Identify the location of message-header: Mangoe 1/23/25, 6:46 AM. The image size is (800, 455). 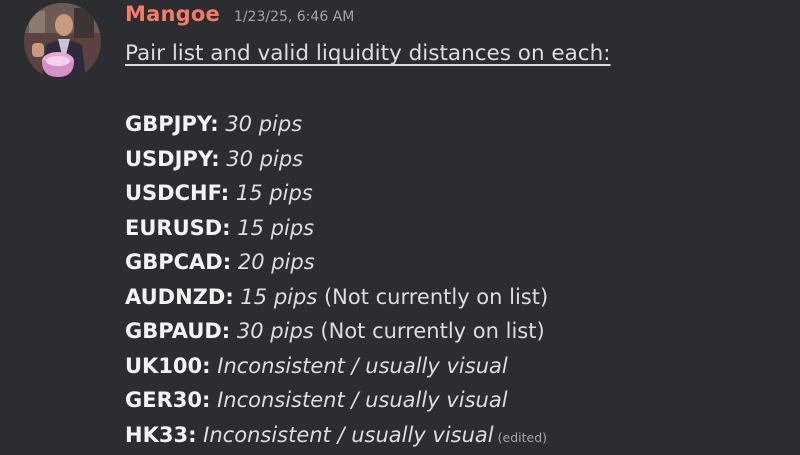
(239, 17).